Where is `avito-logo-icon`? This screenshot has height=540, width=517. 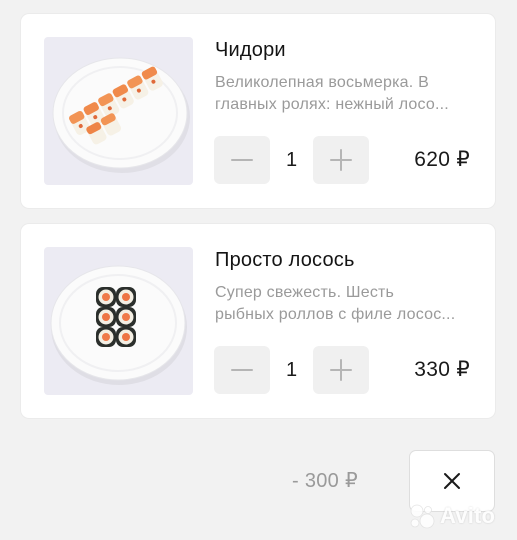 avito-logo-icon is located at coordinates (422, 516).